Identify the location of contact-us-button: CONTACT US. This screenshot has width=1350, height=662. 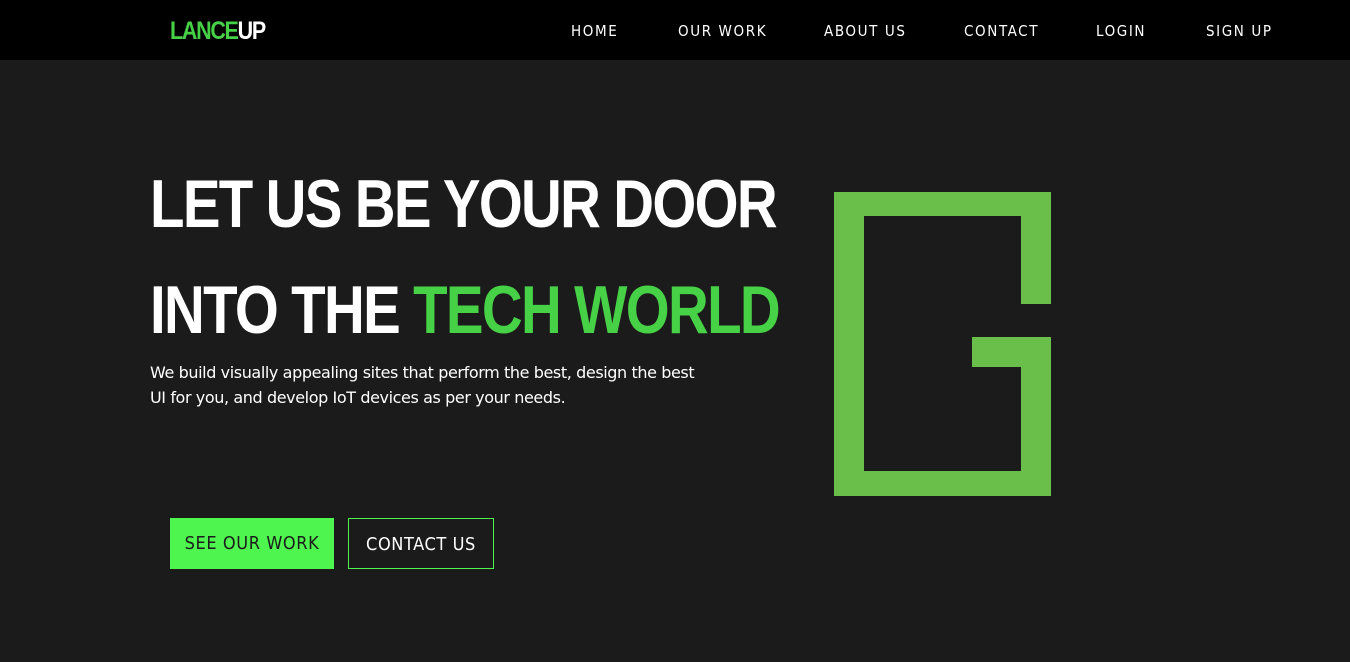
(421, 543).